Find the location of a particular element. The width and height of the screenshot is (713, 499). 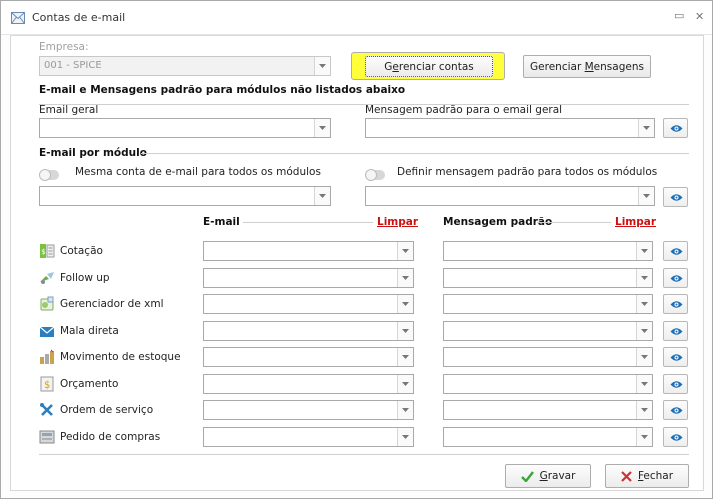

orcamento-icon: $ is located at coordinates (47, 384).